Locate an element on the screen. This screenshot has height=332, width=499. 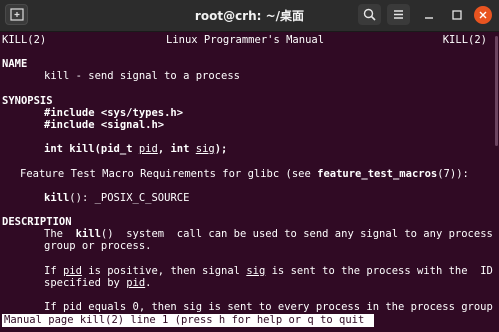
minimize-button is located at coordinates (429, 15).